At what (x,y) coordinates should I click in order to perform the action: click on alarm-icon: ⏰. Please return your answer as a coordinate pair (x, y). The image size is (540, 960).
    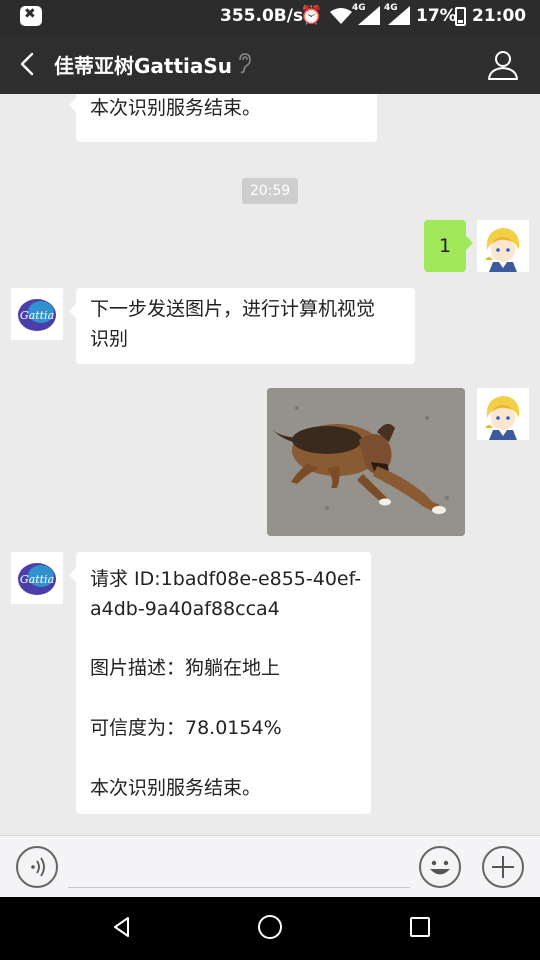
    Looking at the image, I should click on (311, 15).